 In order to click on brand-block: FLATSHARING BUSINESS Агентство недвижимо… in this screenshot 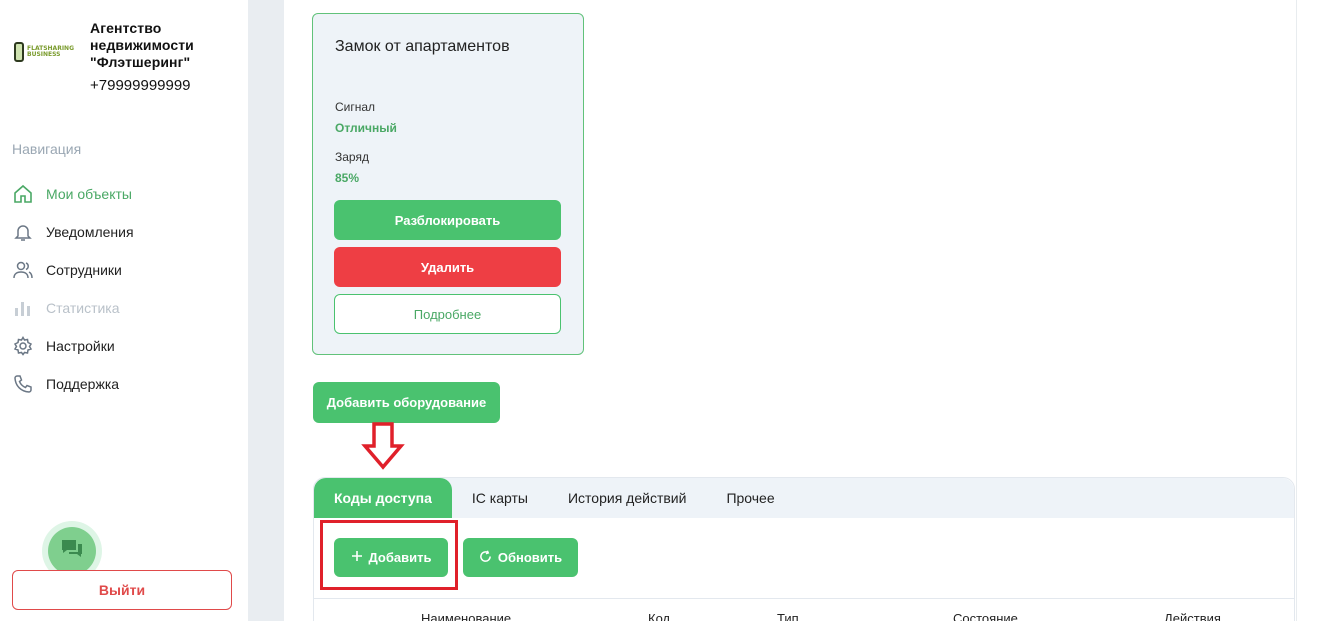, I will do `click(104, 57)`.